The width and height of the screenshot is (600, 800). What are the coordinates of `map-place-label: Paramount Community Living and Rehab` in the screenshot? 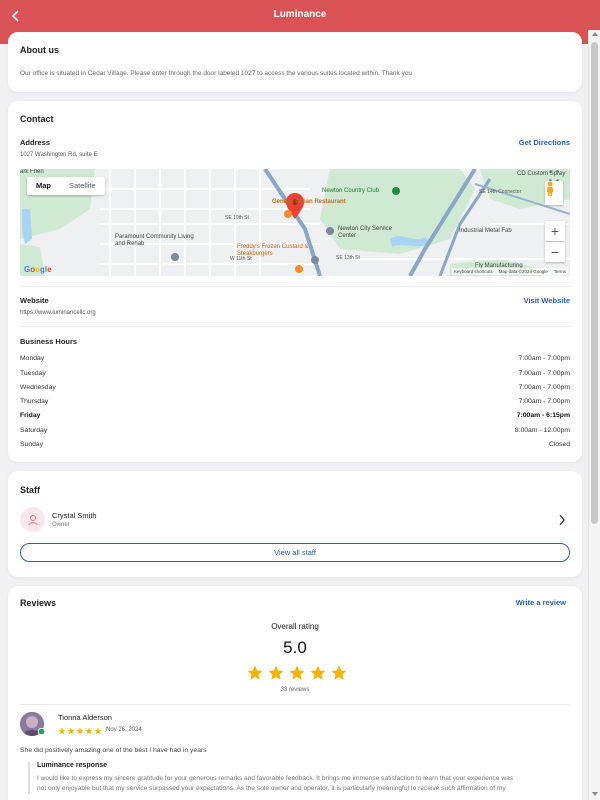 It's located at (154, 240).